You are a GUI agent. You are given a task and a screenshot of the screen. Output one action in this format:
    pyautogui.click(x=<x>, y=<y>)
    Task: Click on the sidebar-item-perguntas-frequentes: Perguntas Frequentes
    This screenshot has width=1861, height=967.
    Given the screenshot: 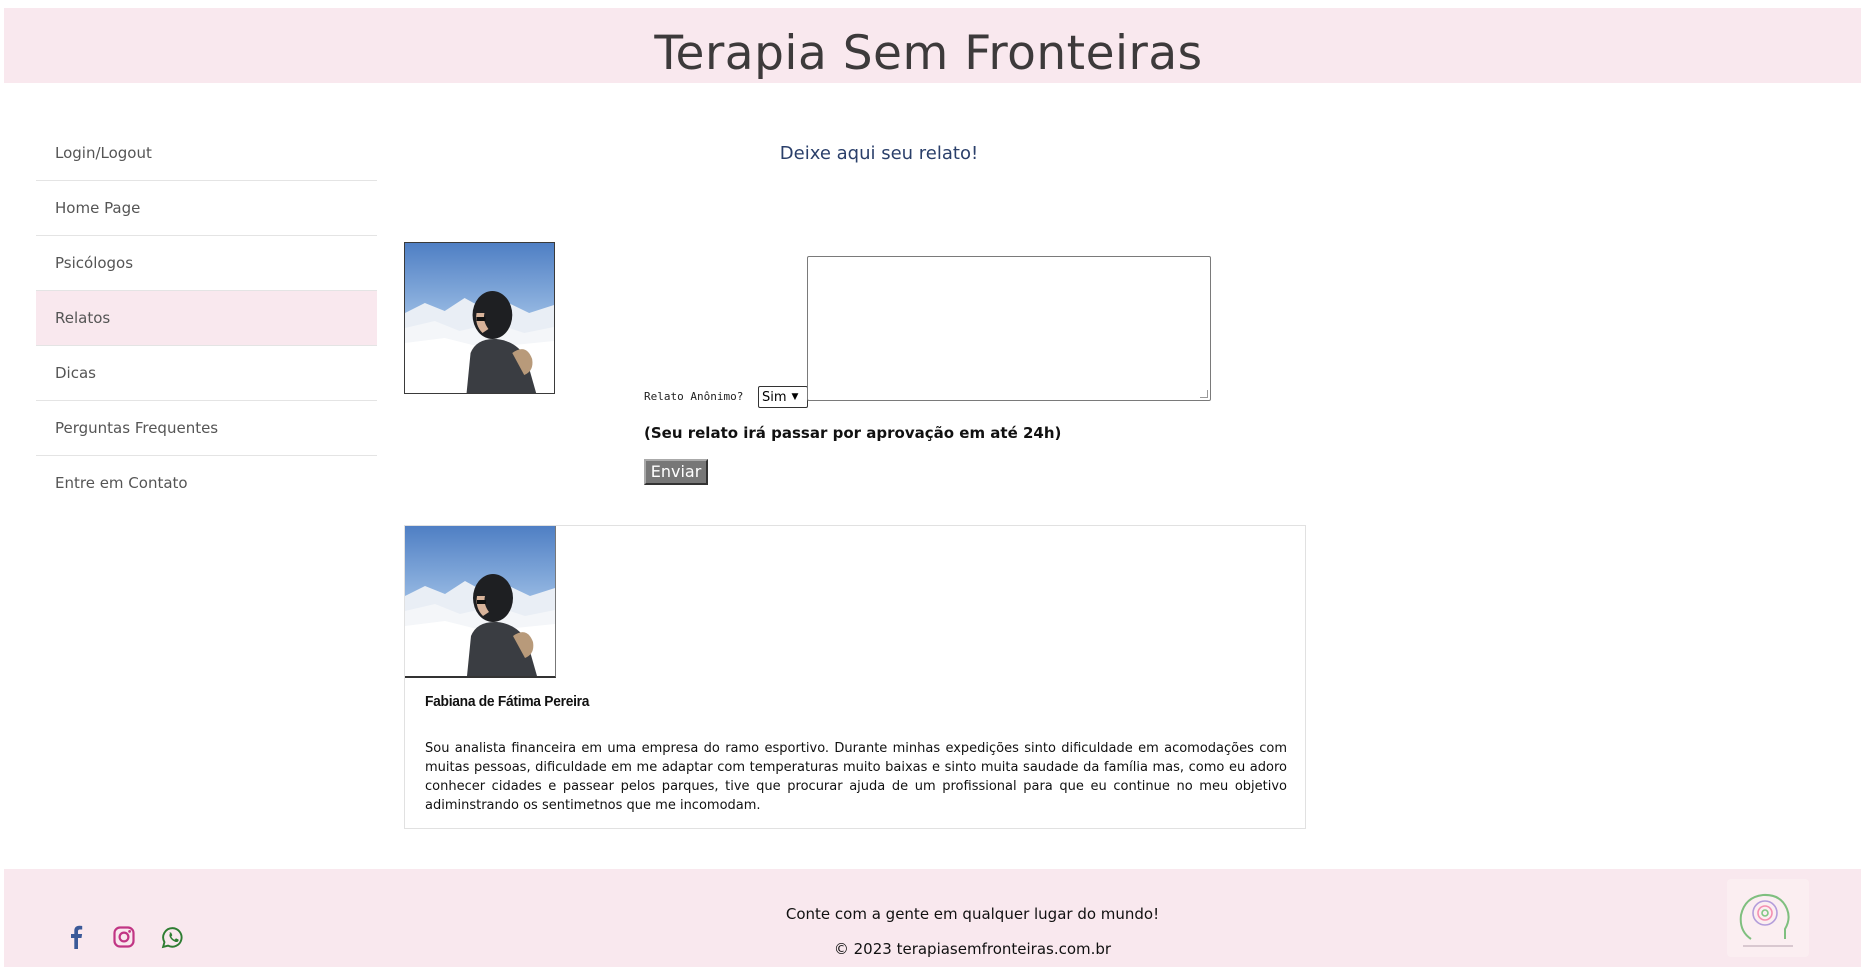 What is the action you would take?
    pyautogui.click(x=206, y=428)
    